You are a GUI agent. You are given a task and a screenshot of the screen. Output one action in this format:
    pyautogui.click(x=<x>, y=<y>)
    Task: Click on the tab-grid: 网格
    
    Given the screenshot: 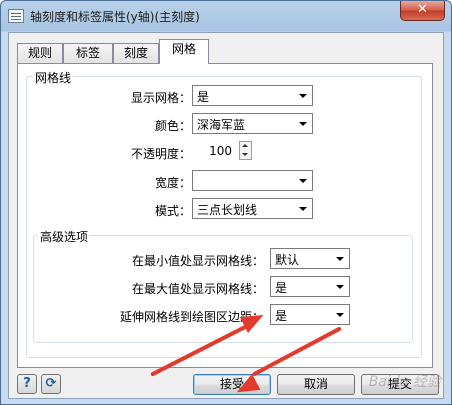 What is the action you would take?
    pyautogui.click(x=184, y=51)
    